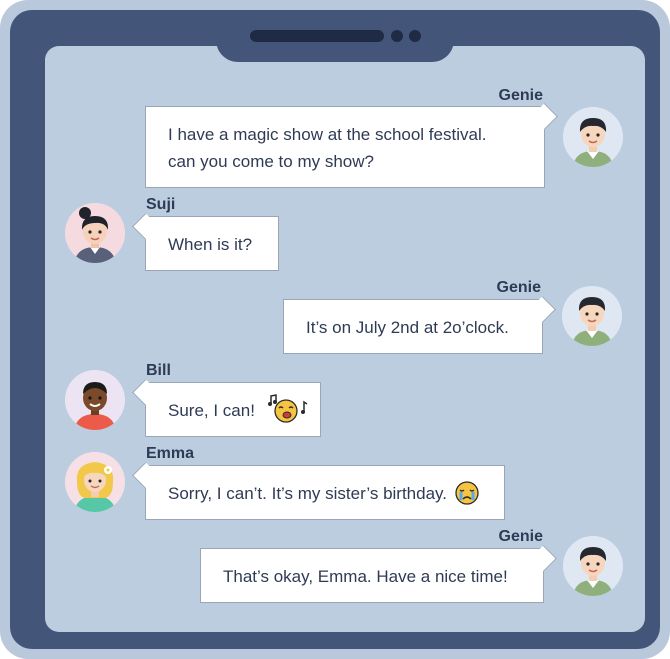 Image resolution: width=670 pixels, height=659 pixels. I want to click on message-text: That’s okay, Emma. Have a nice time!, so click(365, 576).